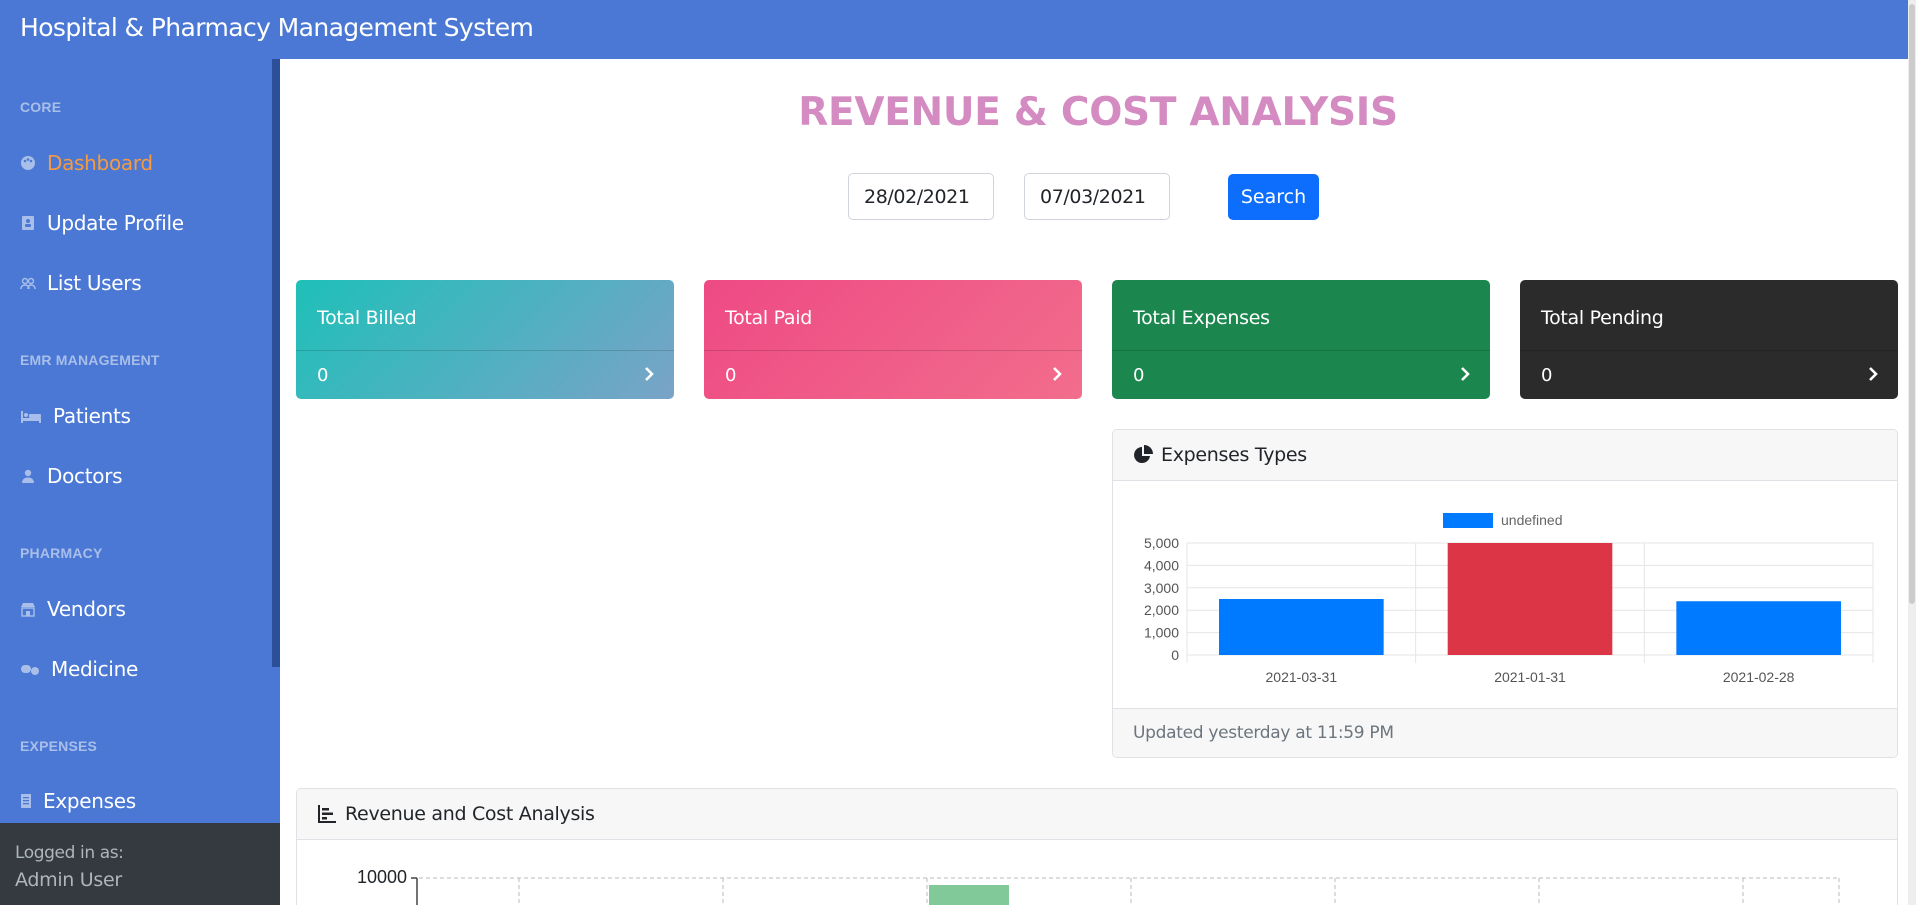 The image size is (1916, 905). What do you see at coordinates (1602, 318) in the screenshot?
I see `stat-card-title: Total Pending` at bounding box center [1602, 318].